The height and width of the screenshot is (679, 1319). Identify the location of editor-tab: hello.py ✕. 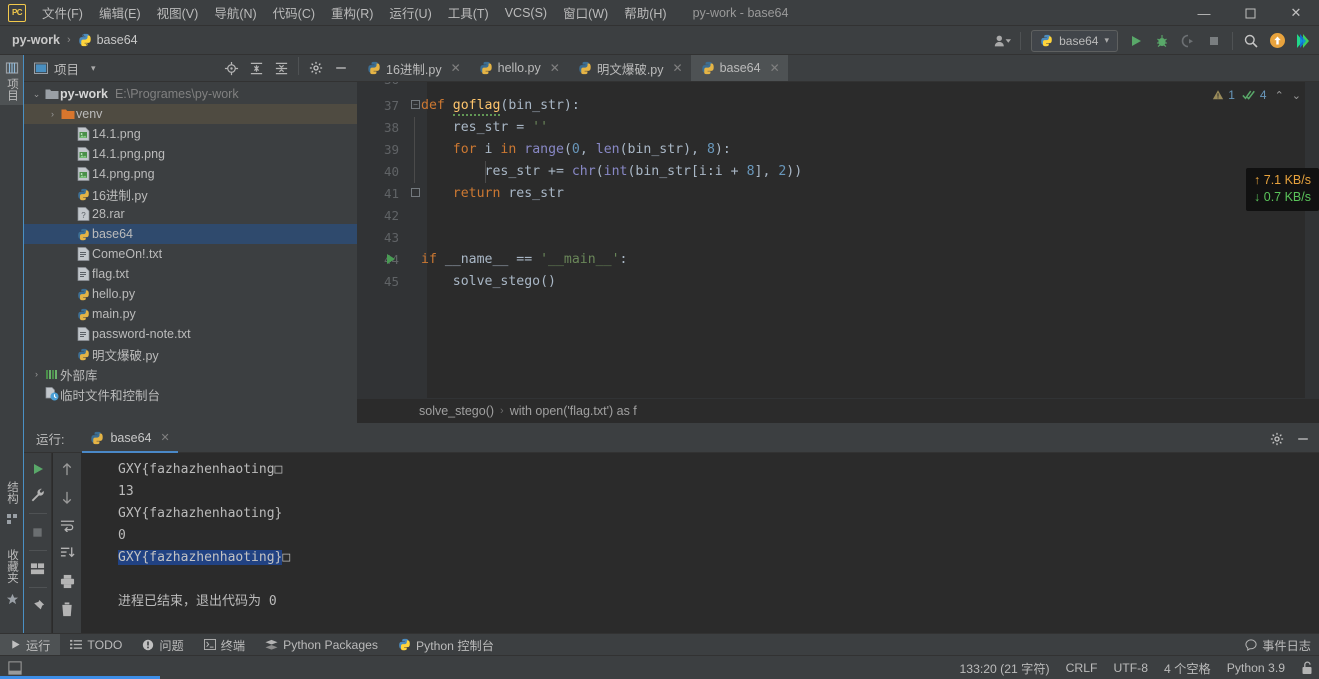
(518, 68).